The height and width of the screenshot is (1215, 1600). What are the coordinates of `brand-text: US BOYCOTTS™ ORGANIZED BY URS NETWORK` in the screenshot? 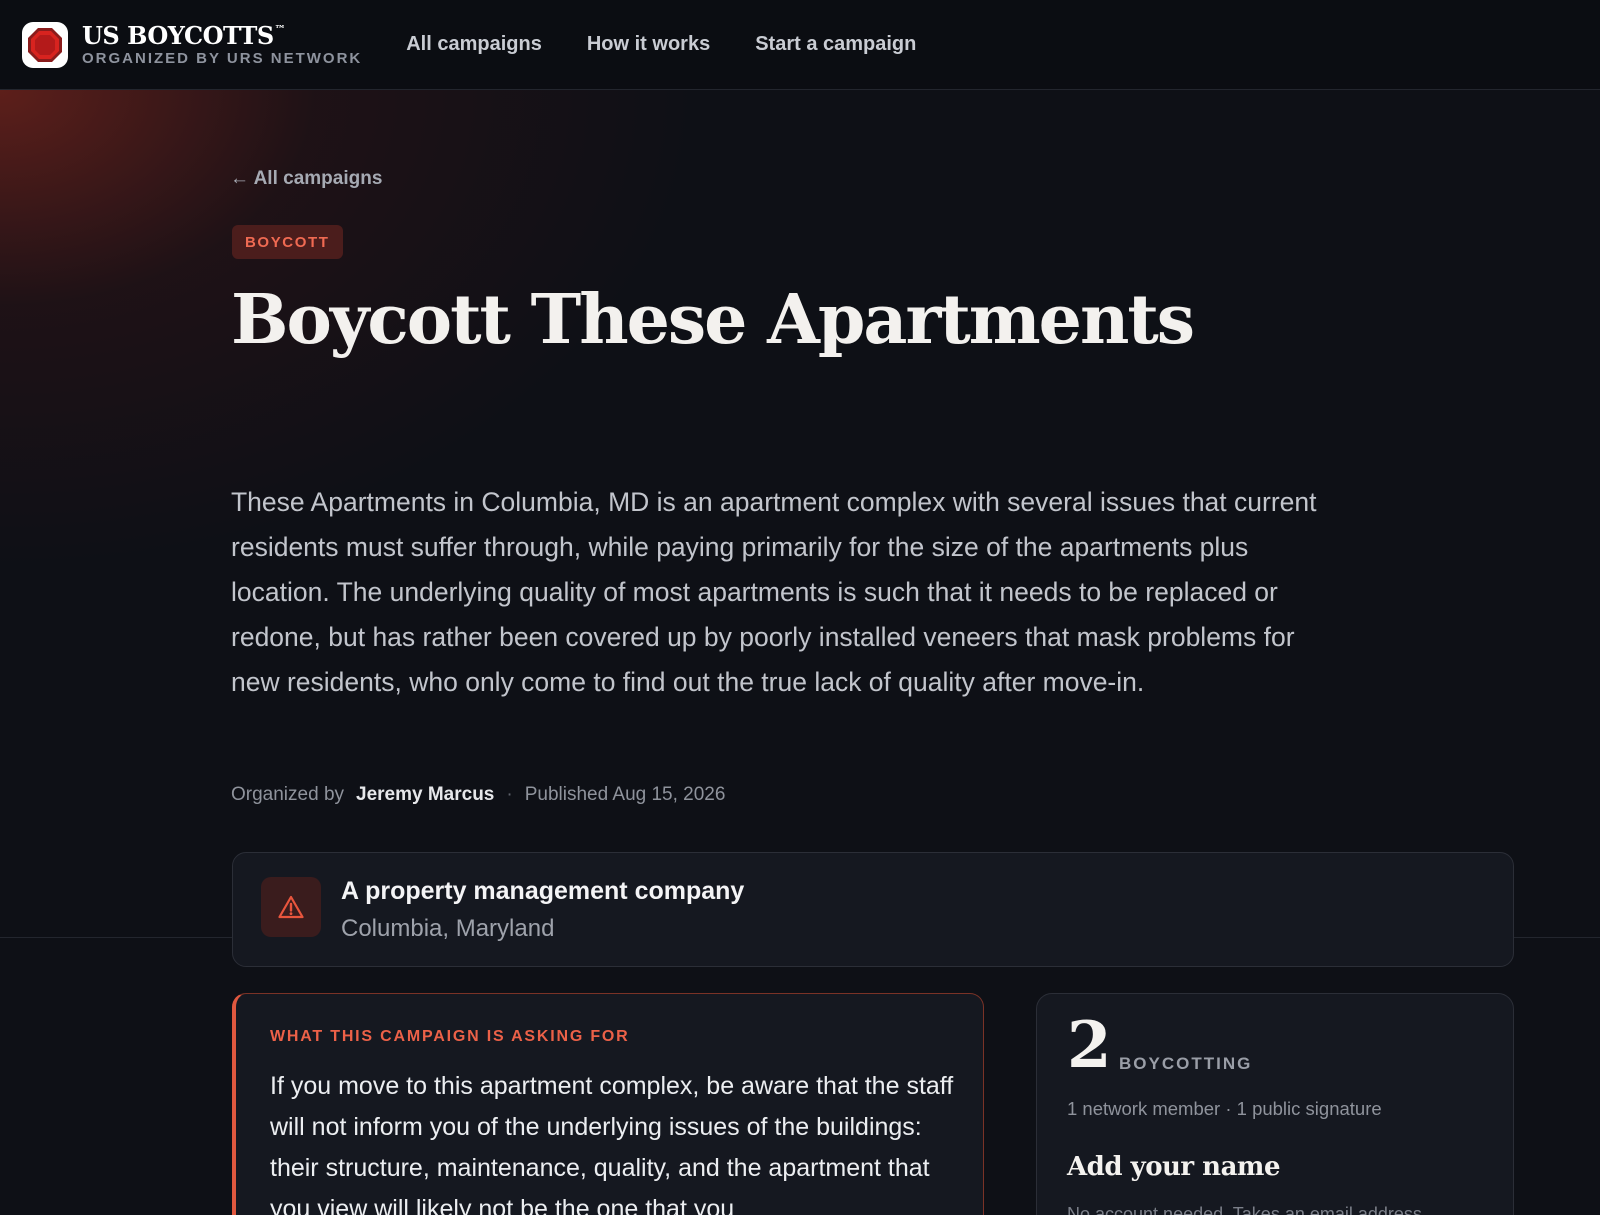 It's located at (222, 43).